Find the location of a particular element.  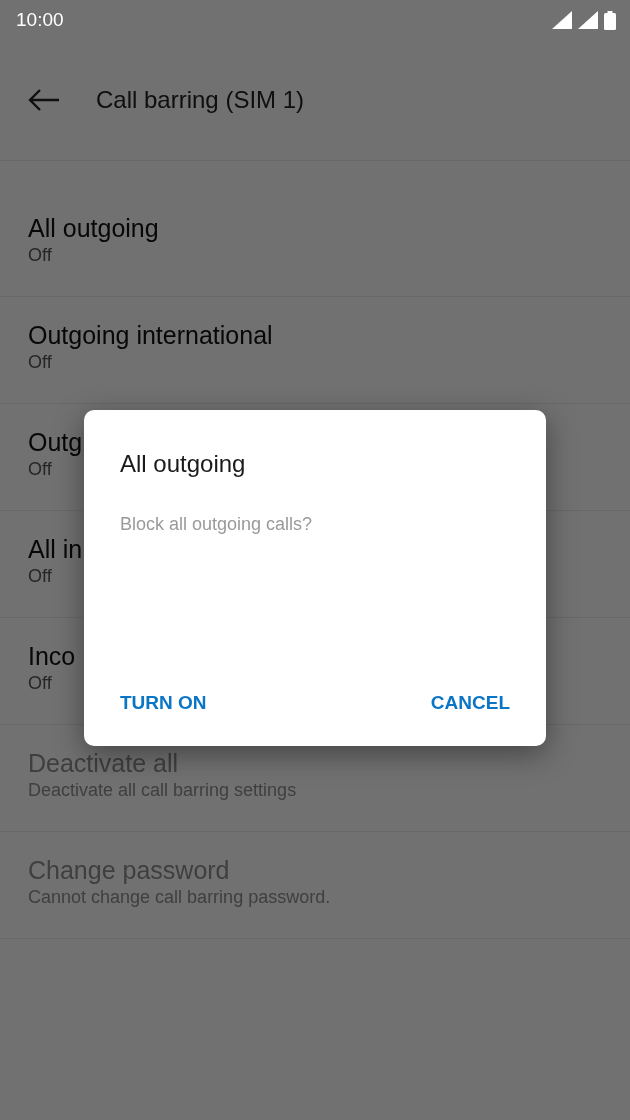

dialog-button: TURN ON is located at coordinates (163, 703).